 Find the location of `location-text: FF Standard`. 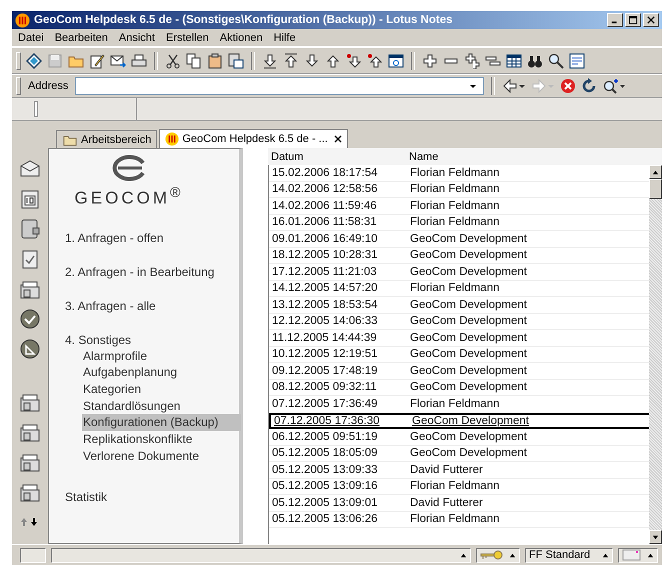

location-text: FF Standard is located at coordinates (559, 555).